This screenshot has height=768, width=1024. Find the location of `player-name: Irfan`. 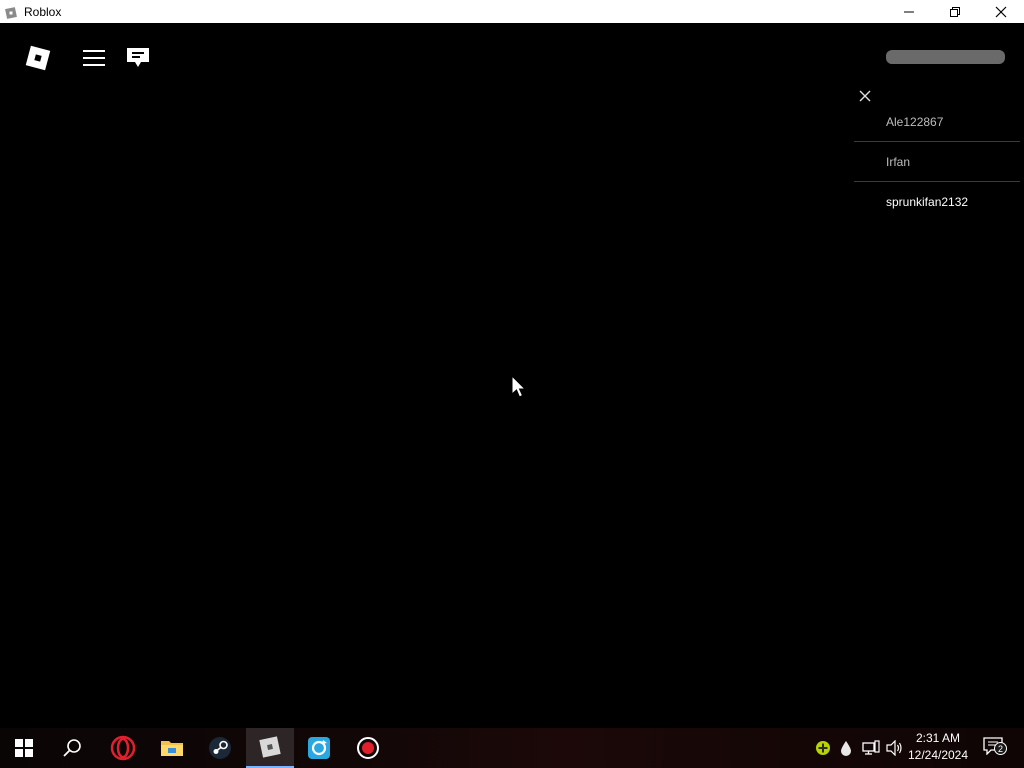

player-name: Irfan is located at coordinates (898, 161).